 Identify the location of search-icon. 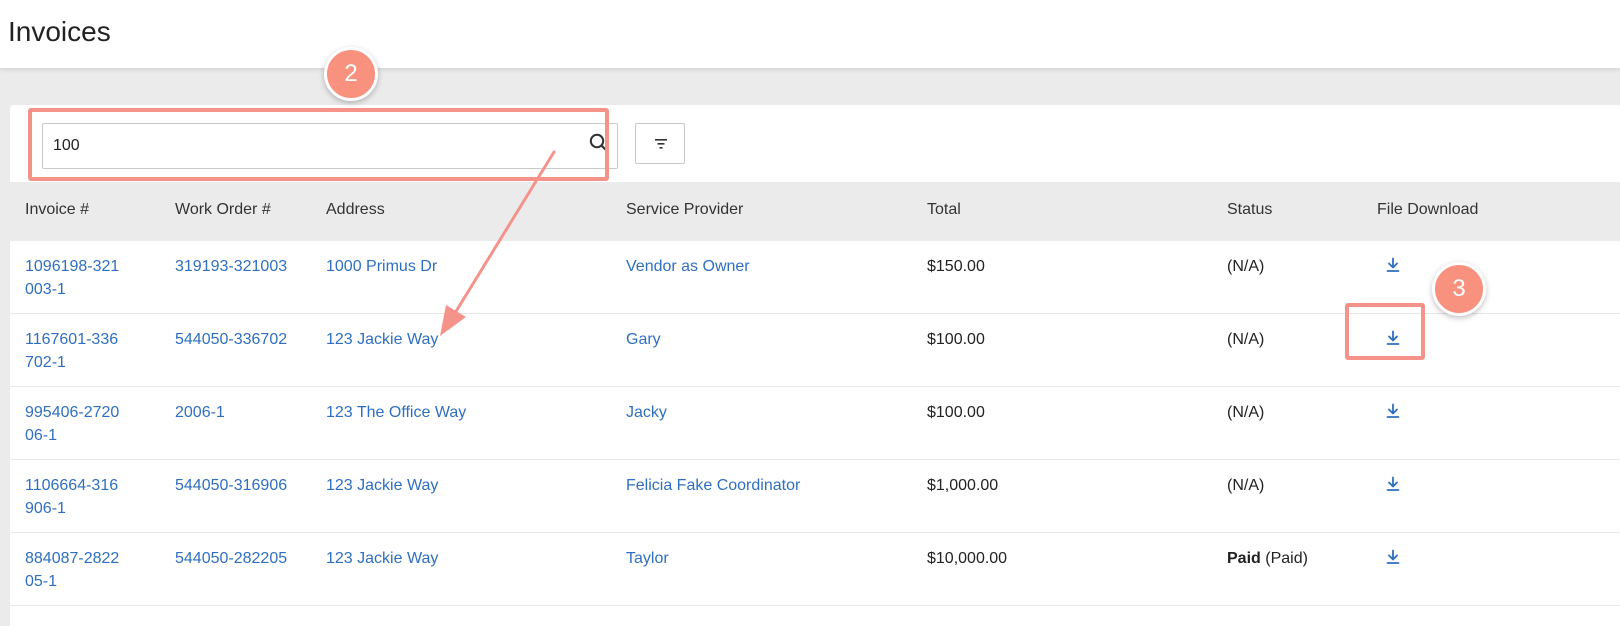
(599, 143).